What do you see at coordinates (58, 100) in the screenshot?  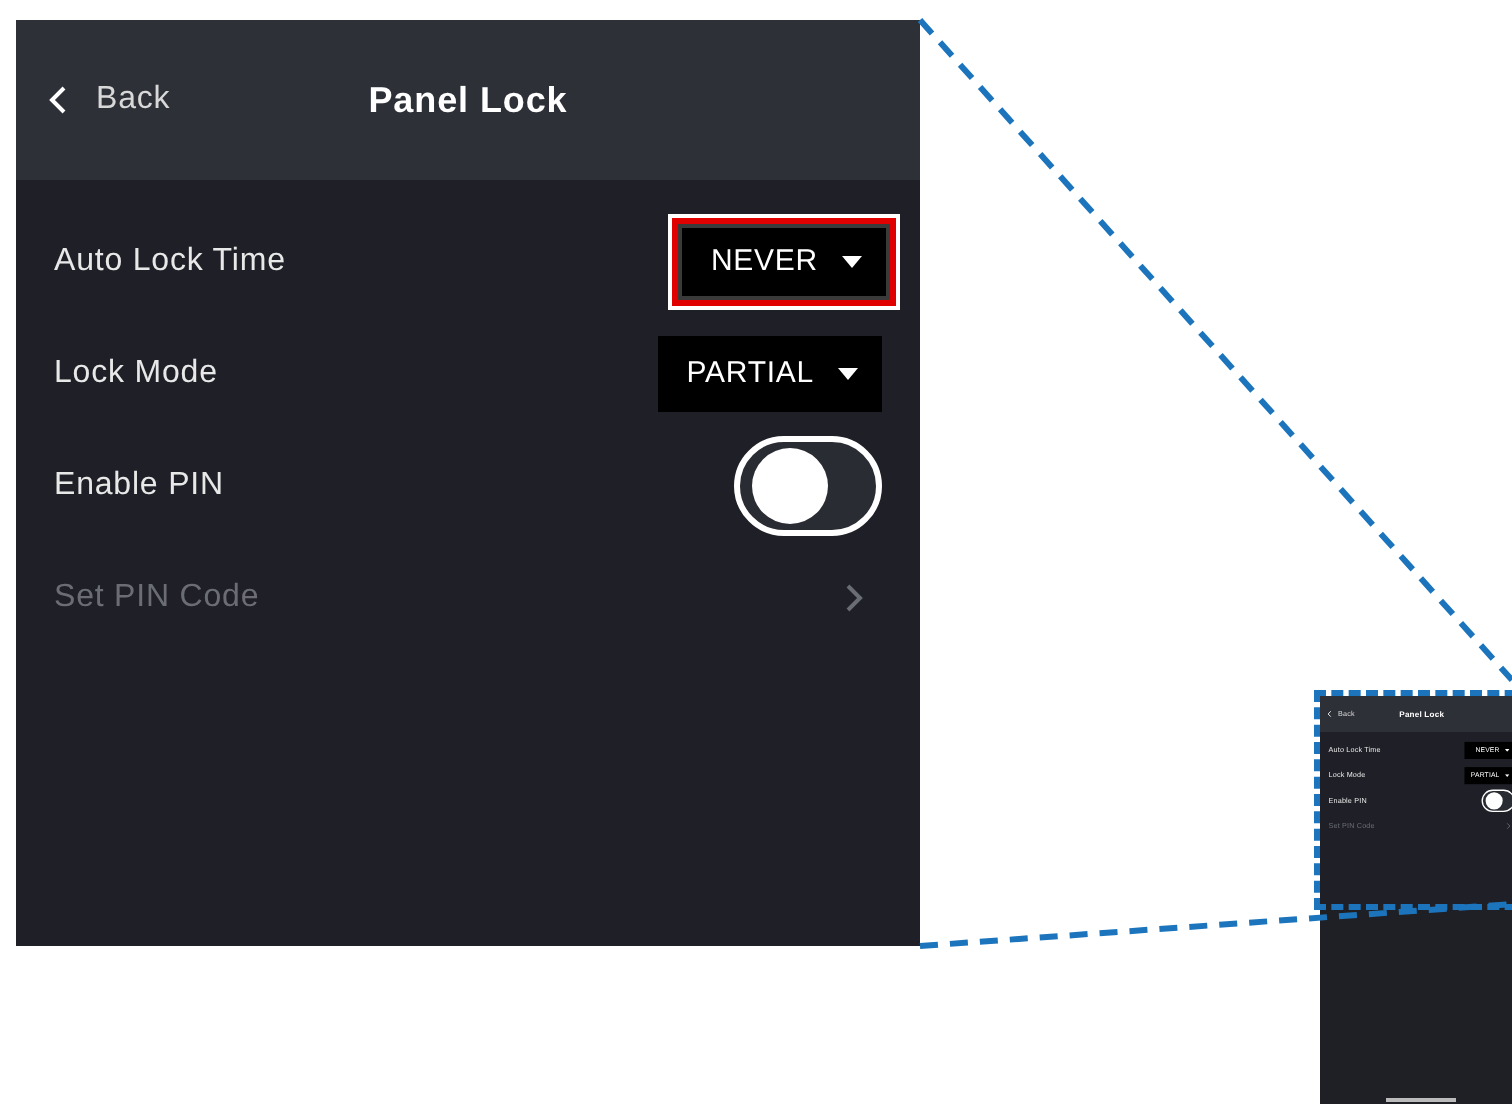 I see `chevron-left-icon` at bounding box center [58, 100].